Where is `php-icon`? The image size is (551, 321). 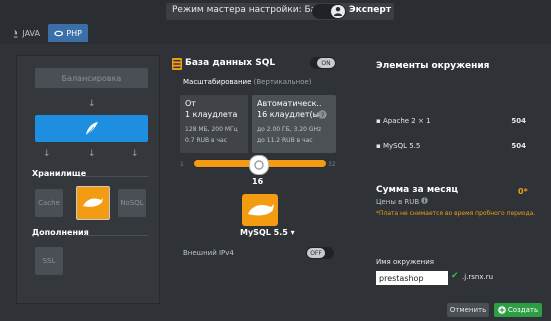
php-icon is located at coordinates (59, 33).